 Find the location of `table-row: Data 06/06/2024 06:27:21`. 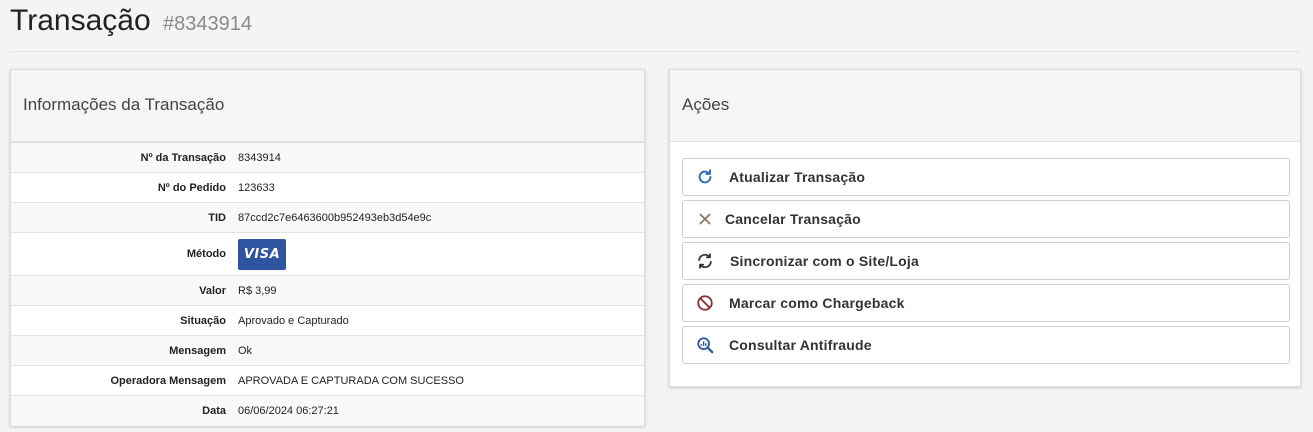

table-row: Data 06/06/2024 06:27:21 is located at coordinates (327, 410).